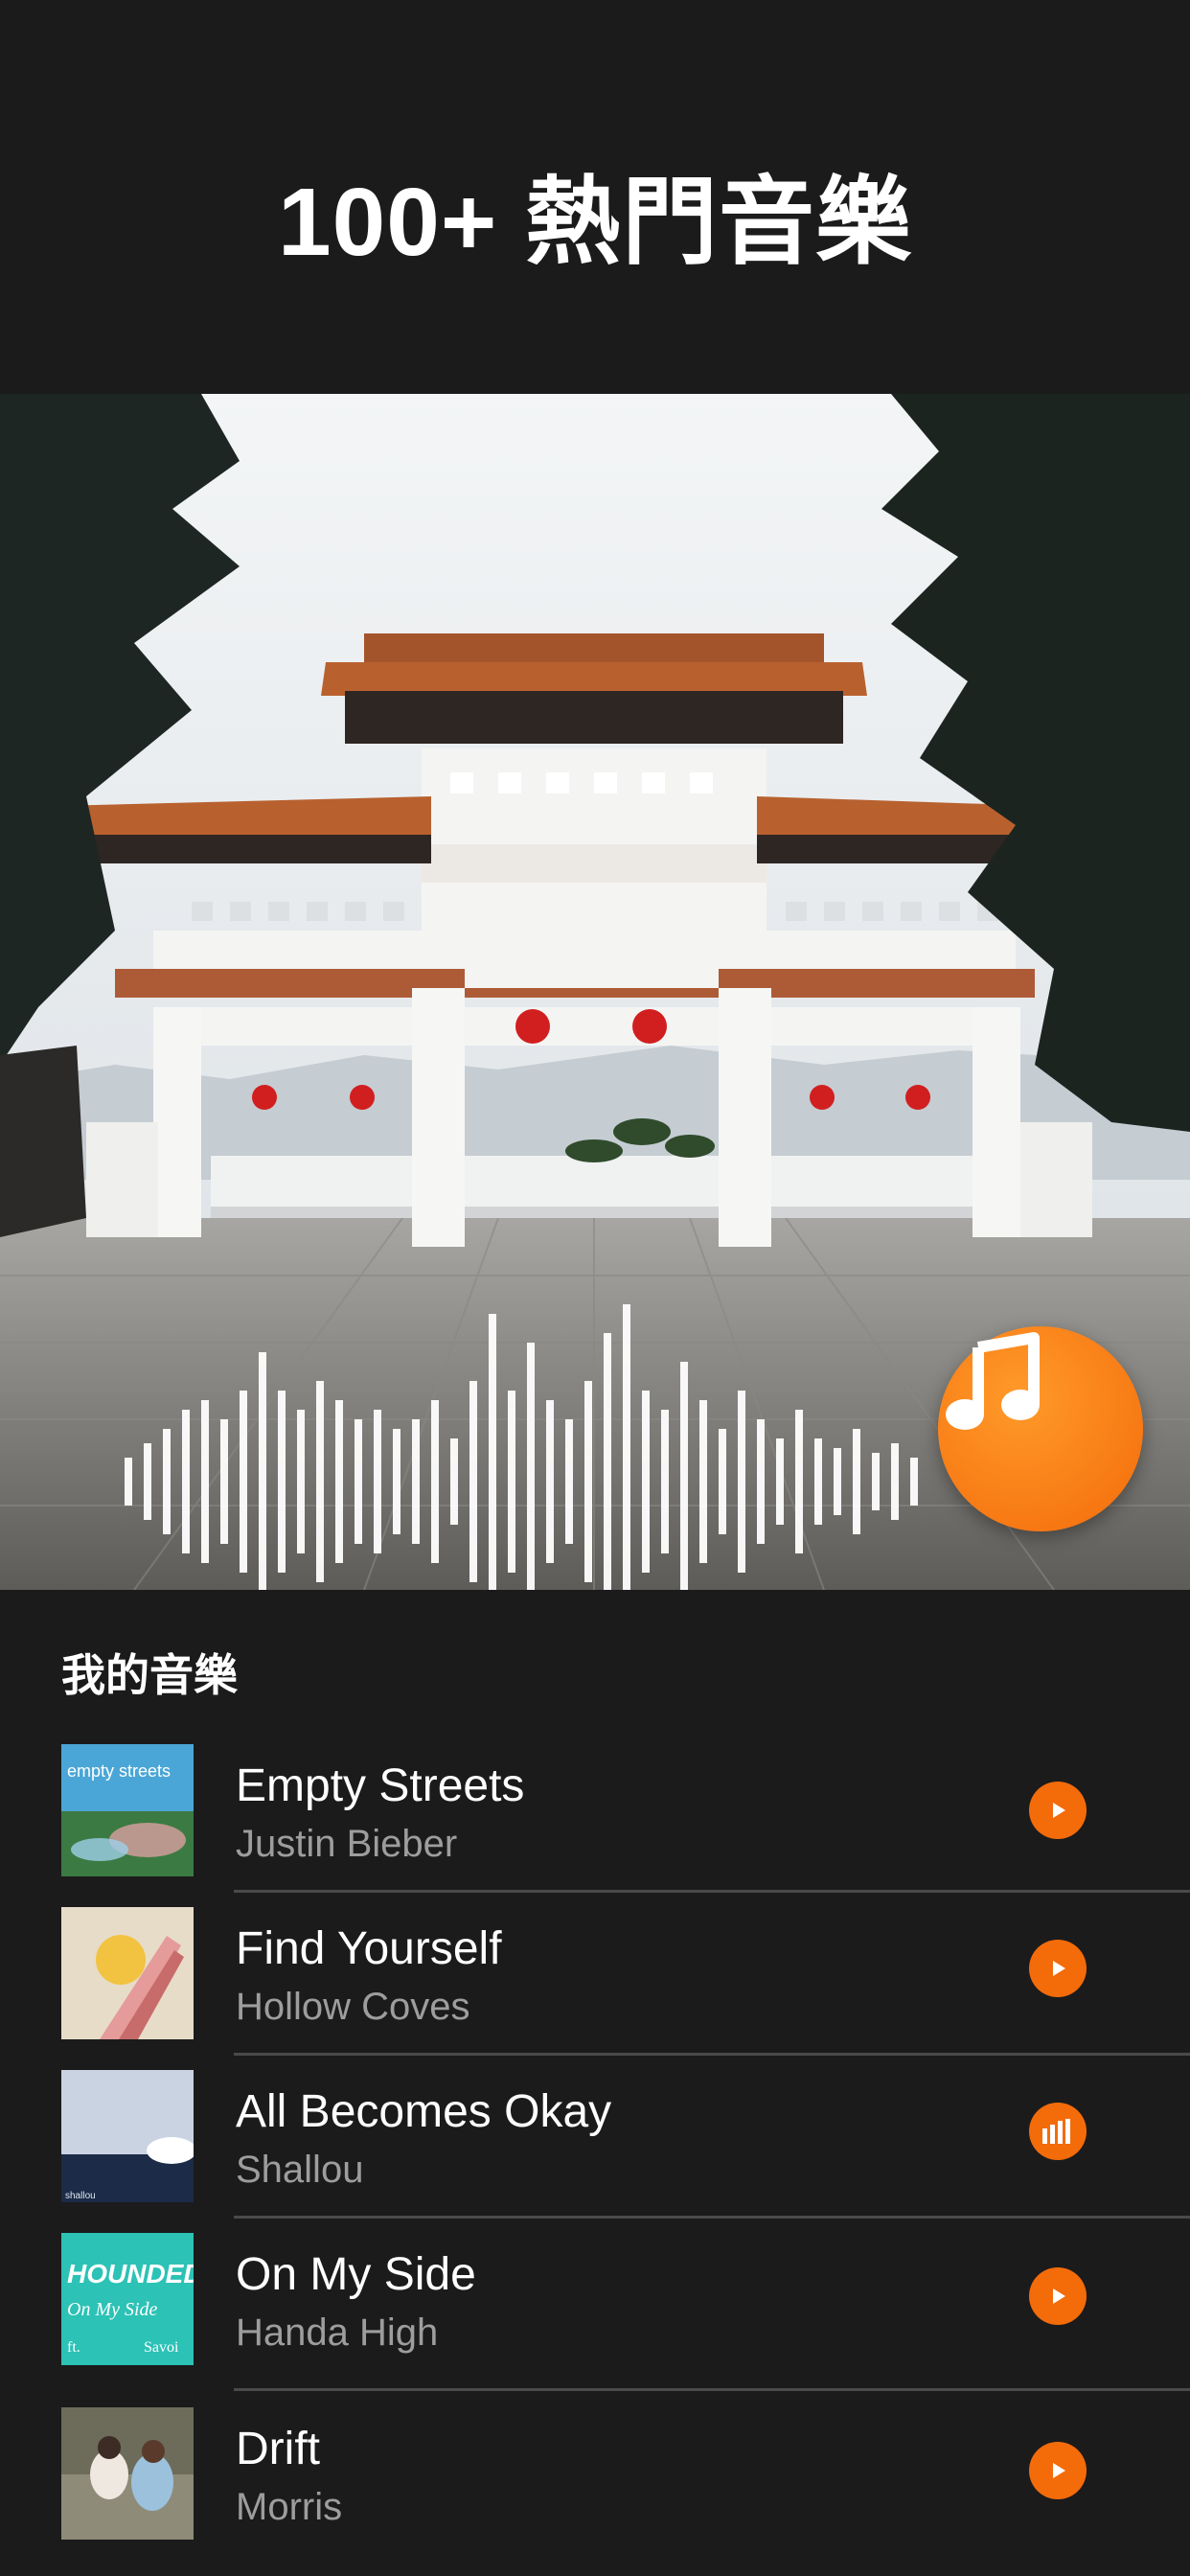 The image size is (1190, 2576). Describe the element at coordinates (81, 2196) in the screenshot. I see `cover-text: shallou` at that location.